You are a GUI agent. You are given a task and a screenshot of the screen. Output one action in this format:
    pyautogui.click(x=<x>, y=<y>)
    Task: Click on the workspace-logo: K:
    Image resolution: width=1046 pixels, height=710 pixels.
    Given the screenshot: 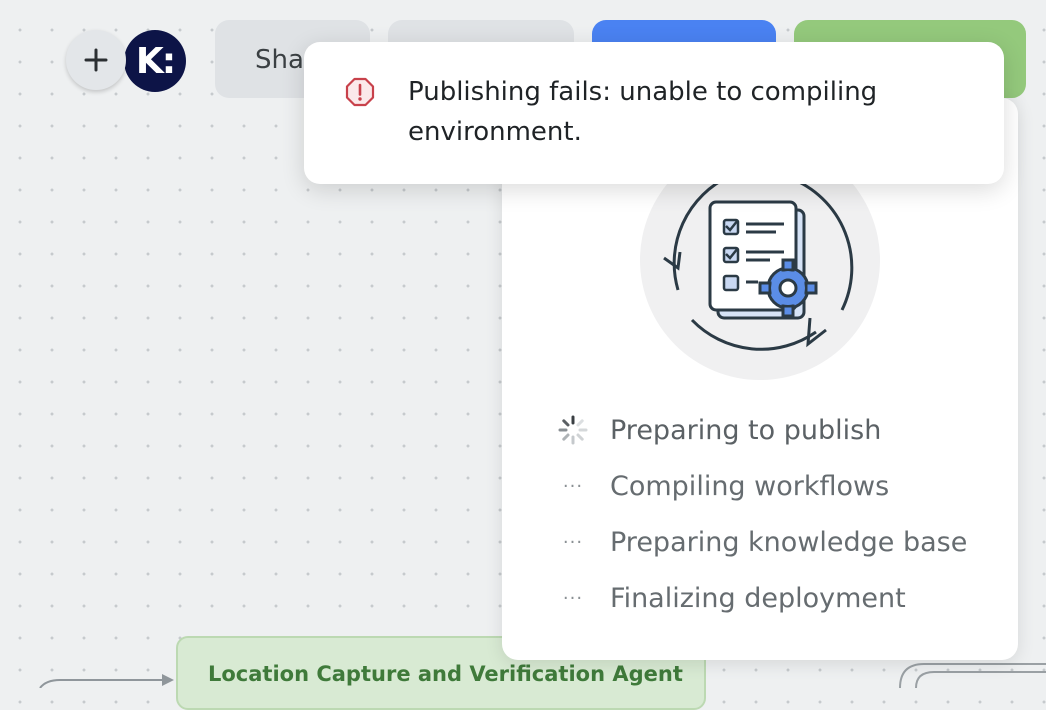 What is the action you would take?
    pyautogui.click(x=155, y=61)
    